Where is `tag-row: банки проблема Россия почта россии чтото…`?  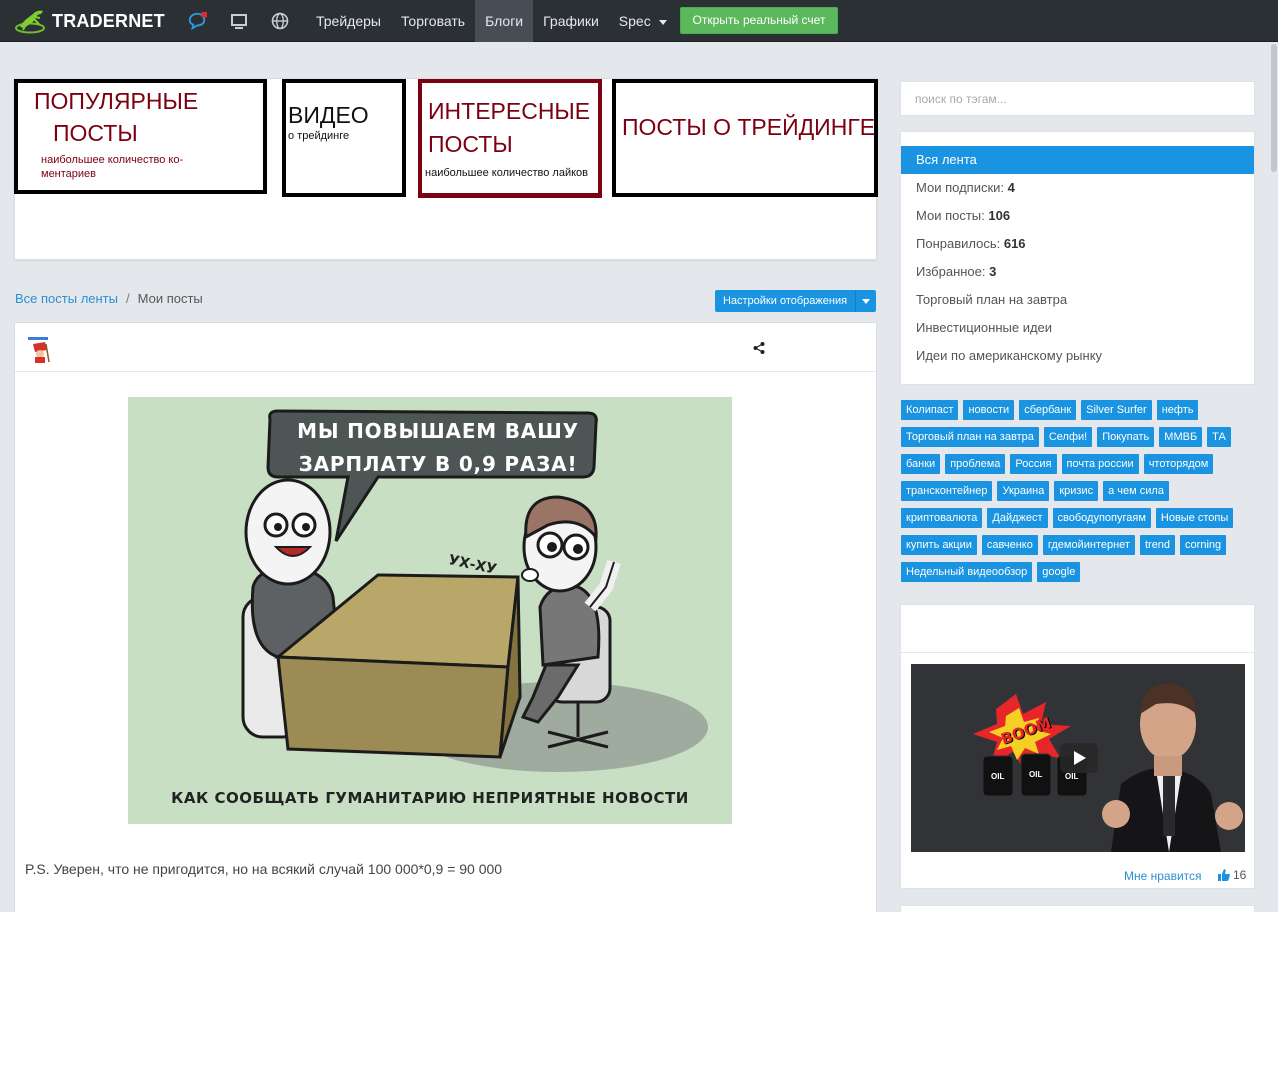 tag-row: банки проблема Россия почта россии чтото… is located at coordinates (1079, 464).